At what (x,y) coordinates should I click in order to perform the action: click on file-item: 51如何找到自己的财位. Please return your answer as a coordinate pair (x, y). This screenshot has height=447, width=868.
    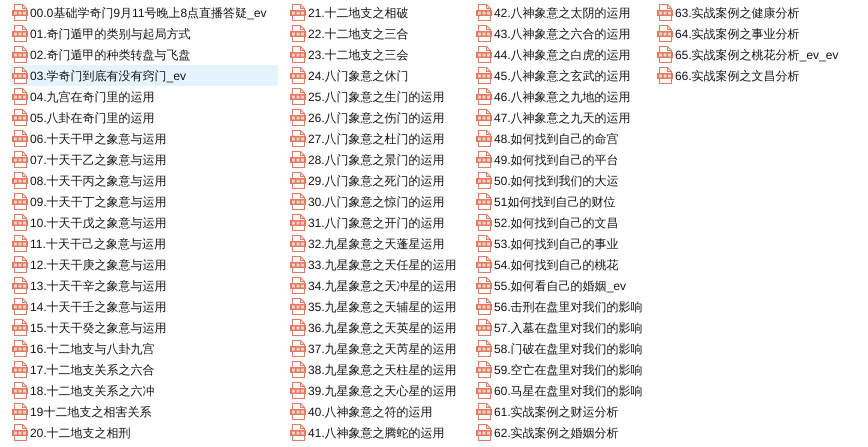
    Looking at the image, I should click on (559, 201).